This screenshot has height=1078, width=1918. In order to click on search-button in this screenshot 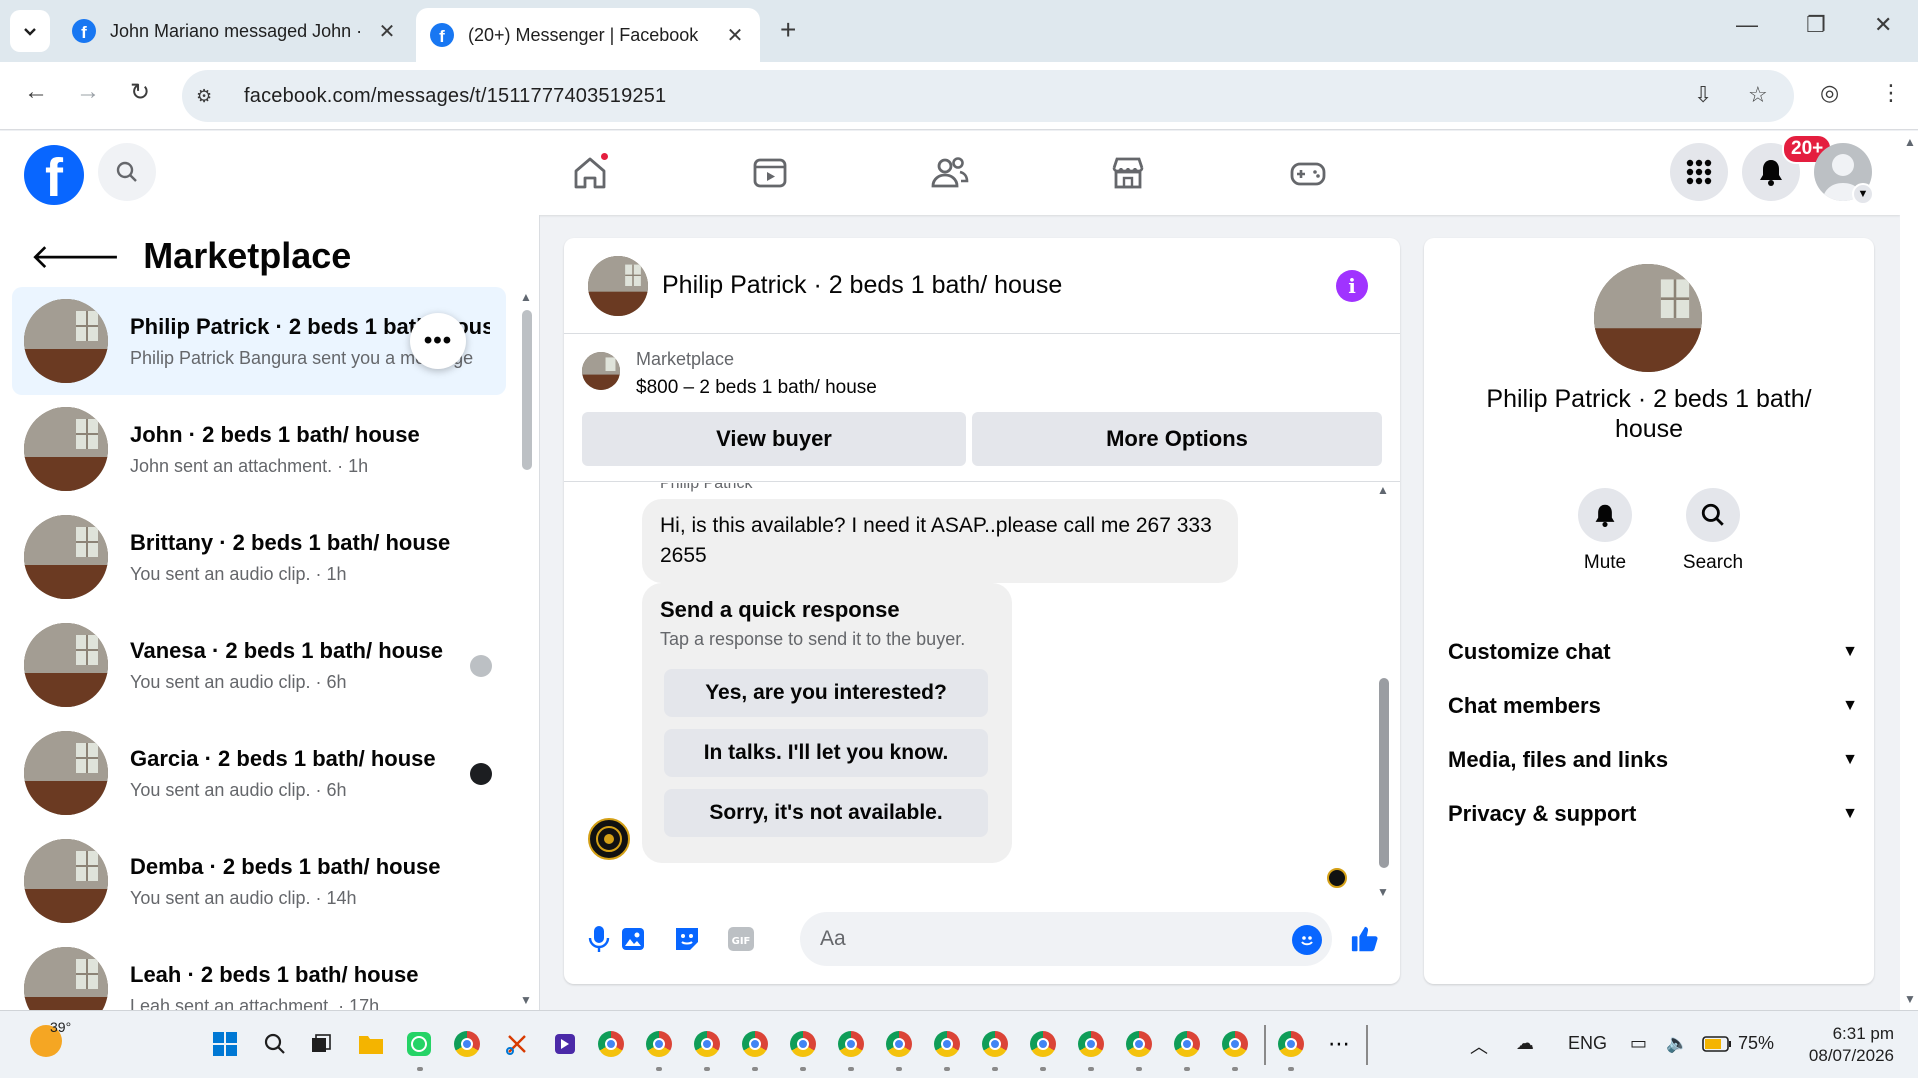, I will do `click(127, 172)`.